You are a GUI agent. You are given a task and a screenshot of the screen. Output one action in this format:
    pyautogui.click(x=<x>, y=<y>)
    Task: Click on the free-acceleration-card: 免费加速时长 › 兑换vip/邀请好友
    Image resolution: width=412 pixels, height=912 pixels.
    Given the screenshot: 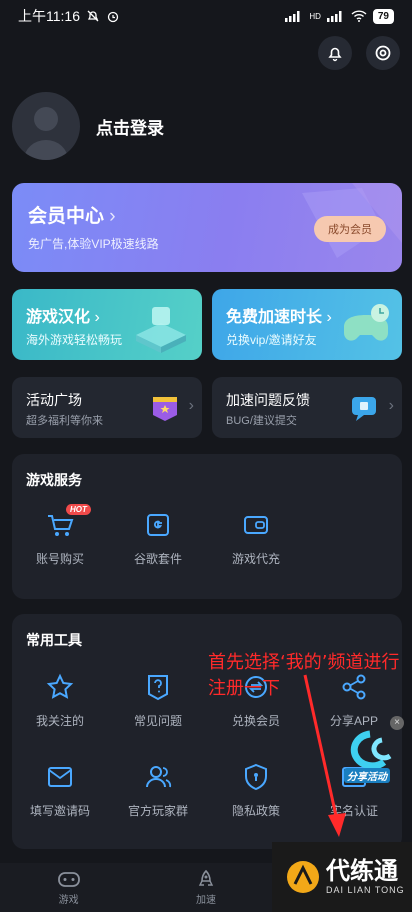 What is the action you would take?
    pyautogui.click(x=307, y=324)
    